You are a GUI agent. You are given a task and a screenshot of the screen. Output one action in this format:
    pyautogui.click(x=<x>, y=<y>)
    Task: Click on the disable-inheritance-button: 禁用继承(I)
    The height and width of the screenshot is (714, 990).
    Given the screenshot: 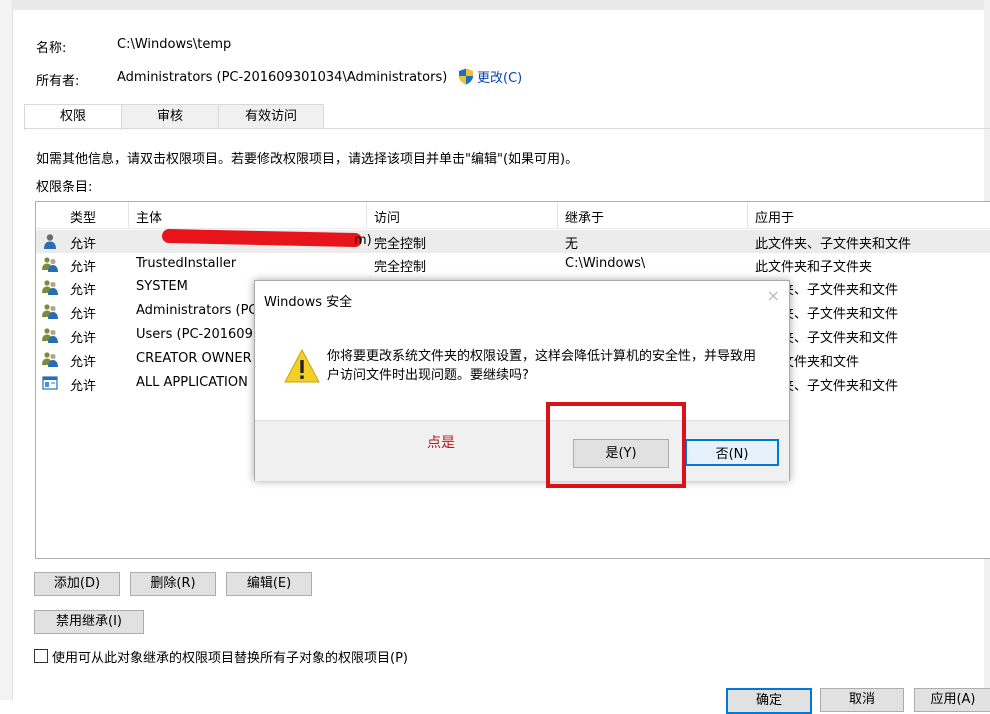 What is the action you would take?
    pyautogui.click(x=89, y=622)
    